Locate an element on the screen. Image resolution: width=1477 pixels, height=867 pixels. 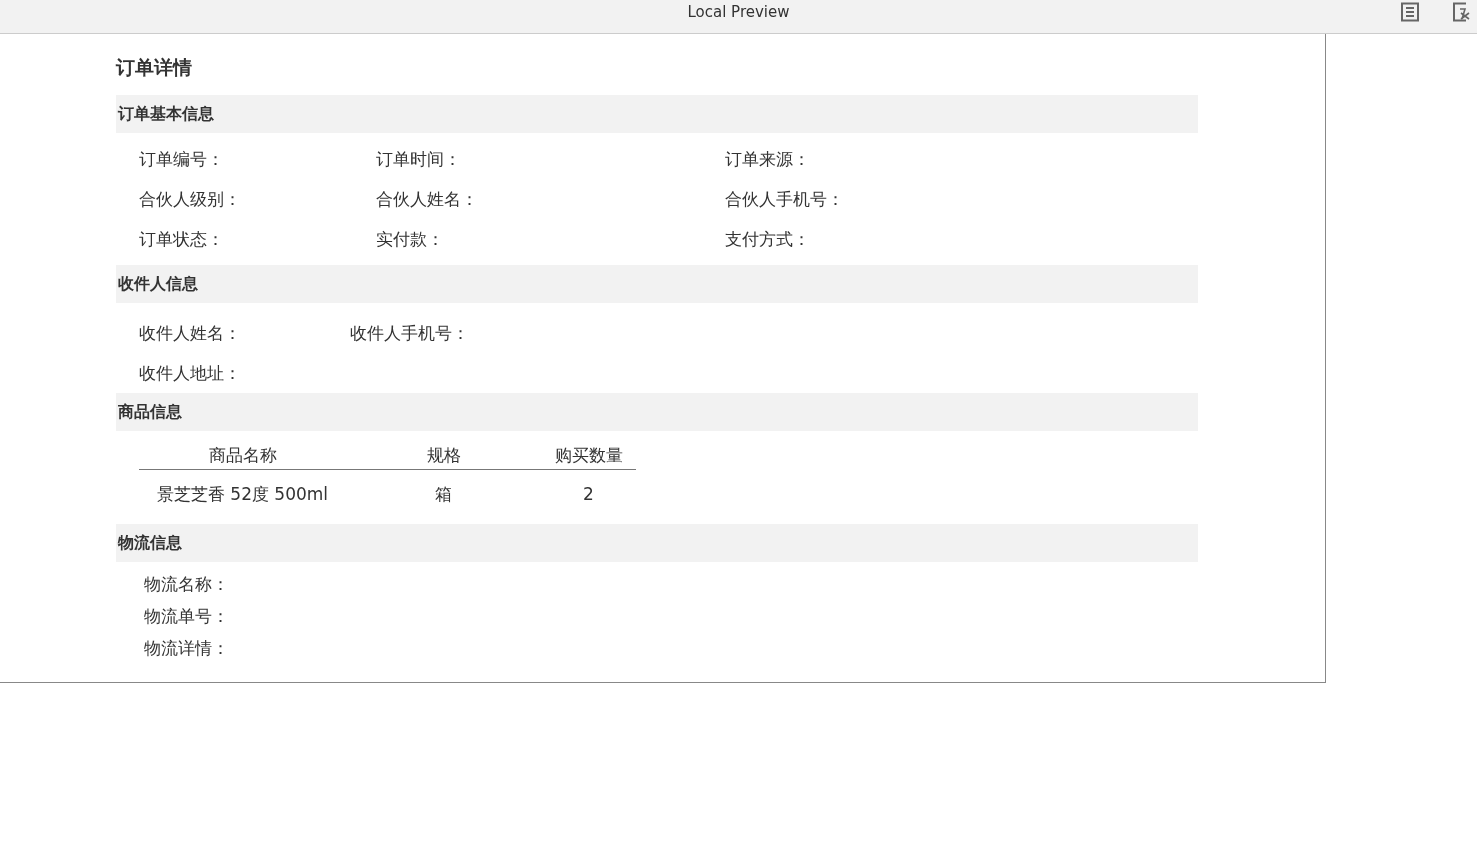
field-label: 合伙人手机号： is located at coordinates (785, 199).